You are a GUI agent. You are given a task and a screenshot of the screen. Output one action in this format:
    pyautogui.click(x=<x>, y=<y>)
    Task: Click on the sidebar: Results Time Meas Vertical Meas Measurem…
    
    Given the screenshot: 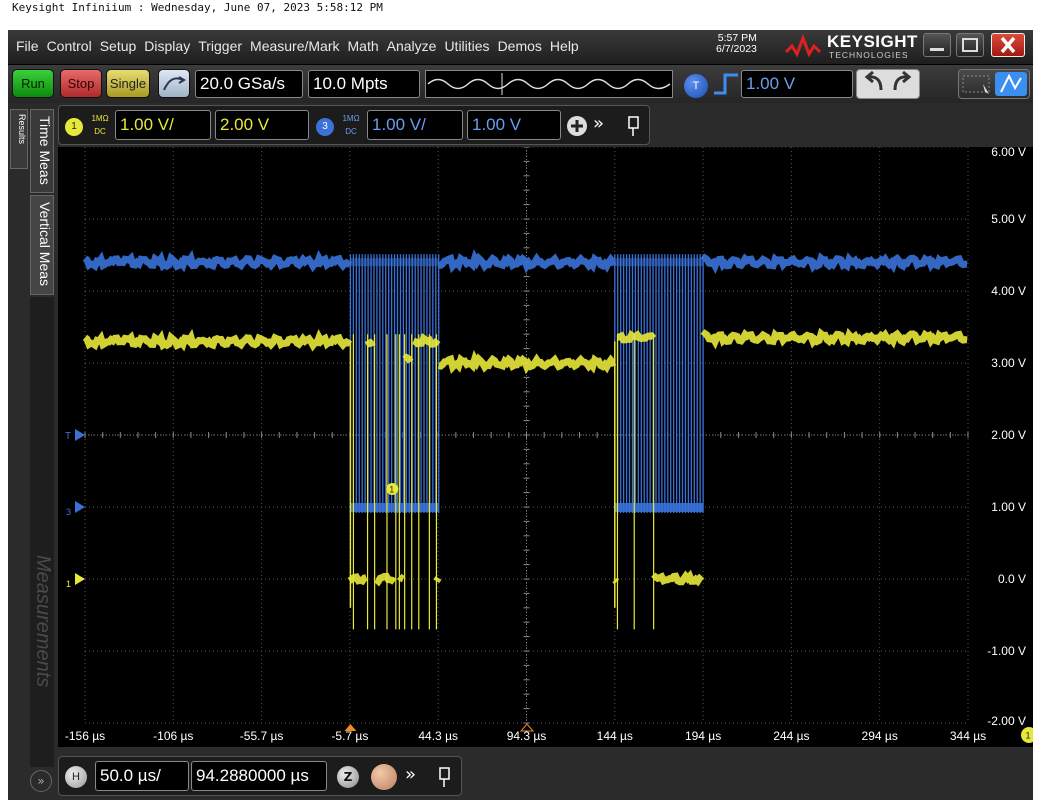 What is the action you would take?
    pyautogui.click(x=33, y=452)
    